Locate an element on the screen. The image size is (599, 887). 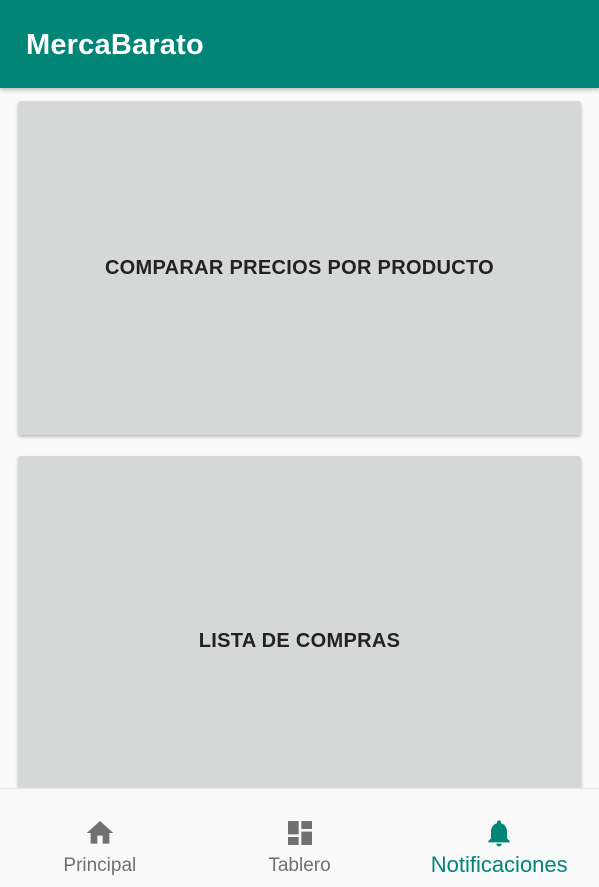
nav-label-tablero: Tablero is located at coordinates (299, 865).